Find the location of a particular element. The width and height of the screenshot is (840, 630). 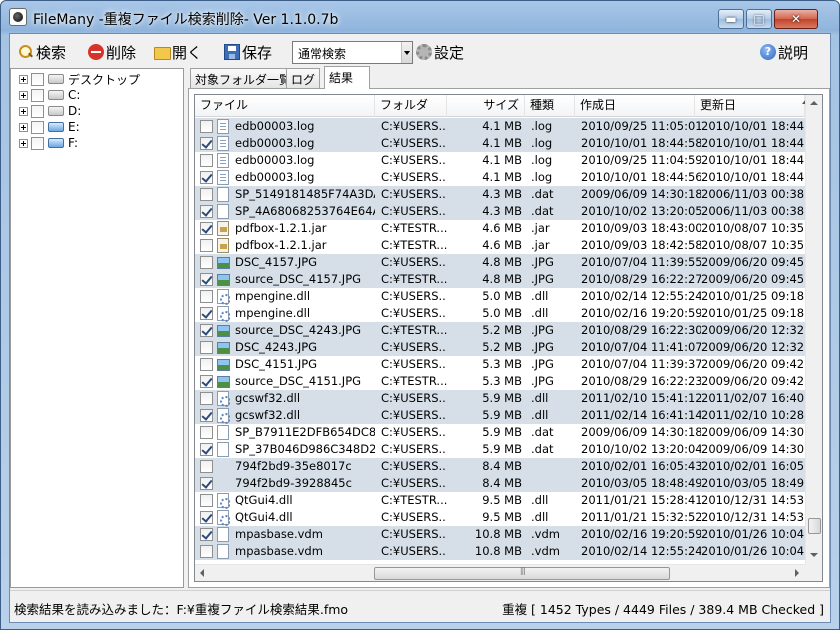

search-button: 検索 is located at coordinates (42, 52).